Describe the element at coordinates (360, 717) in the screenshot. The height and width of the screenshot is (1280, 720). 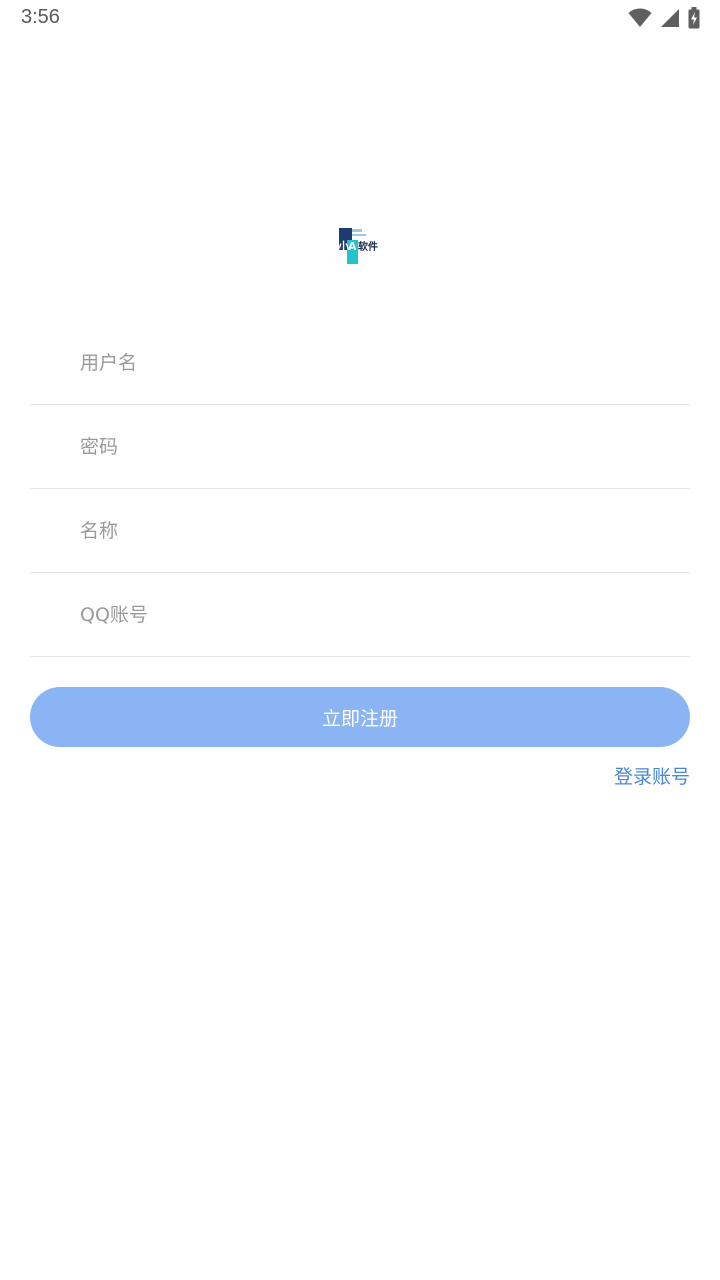
I see `register-button: 立即注册` at that location.